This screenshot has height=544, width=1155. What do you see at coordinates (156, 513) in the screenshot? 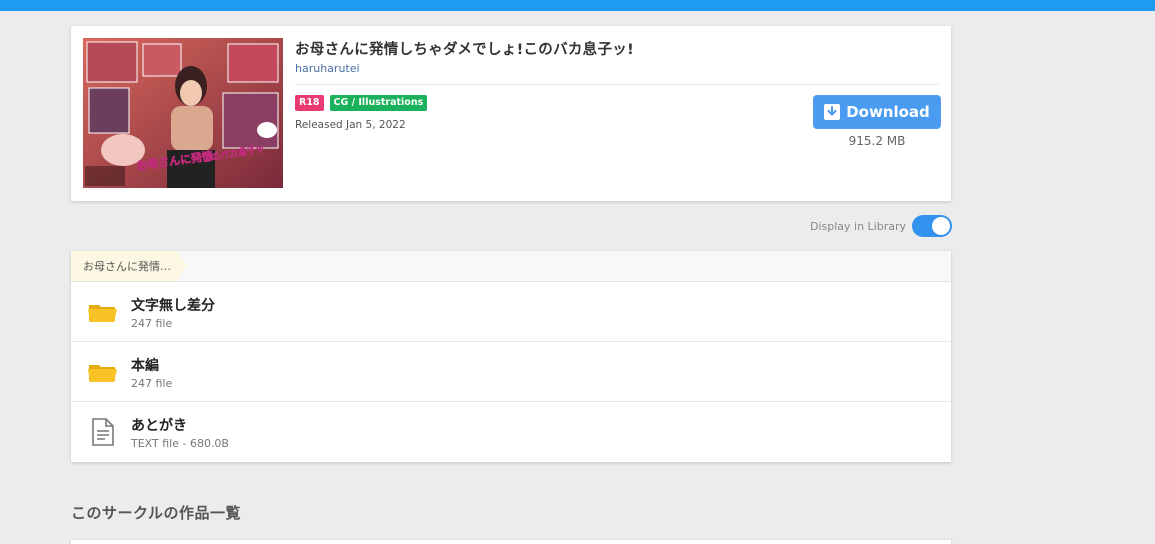
I see `circle-works-heading: このサークルの作品一覧` at bounding box center [156, 513].